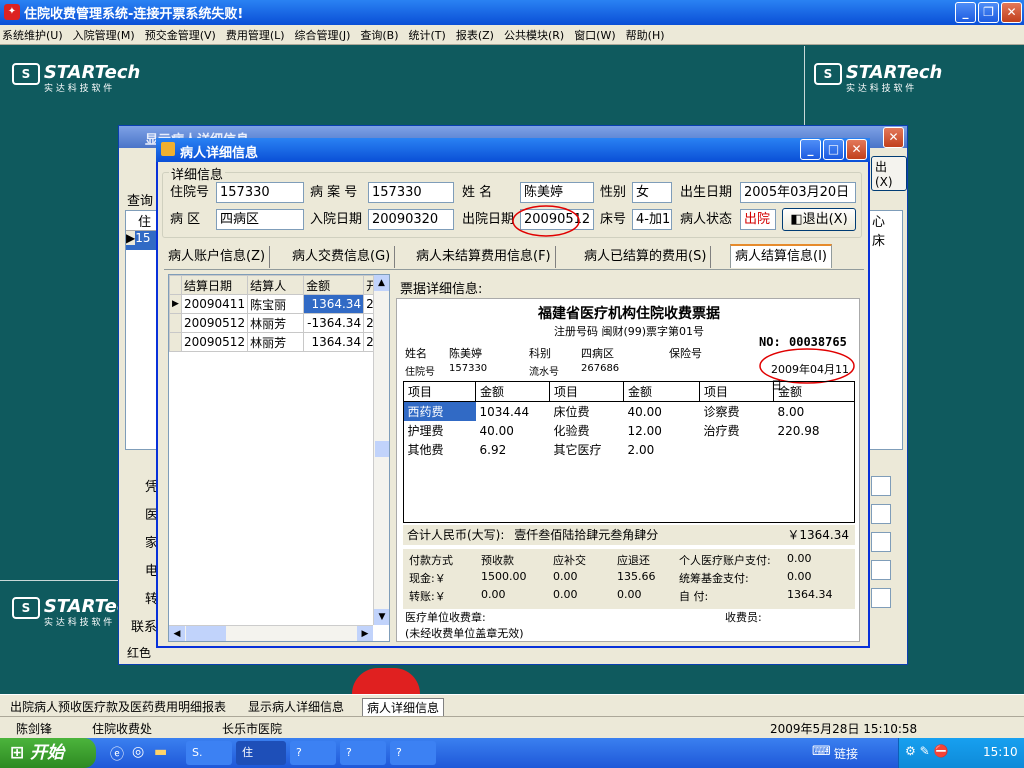  I want to click on menu-item-4: 综合管理(J), so click(323, 35).